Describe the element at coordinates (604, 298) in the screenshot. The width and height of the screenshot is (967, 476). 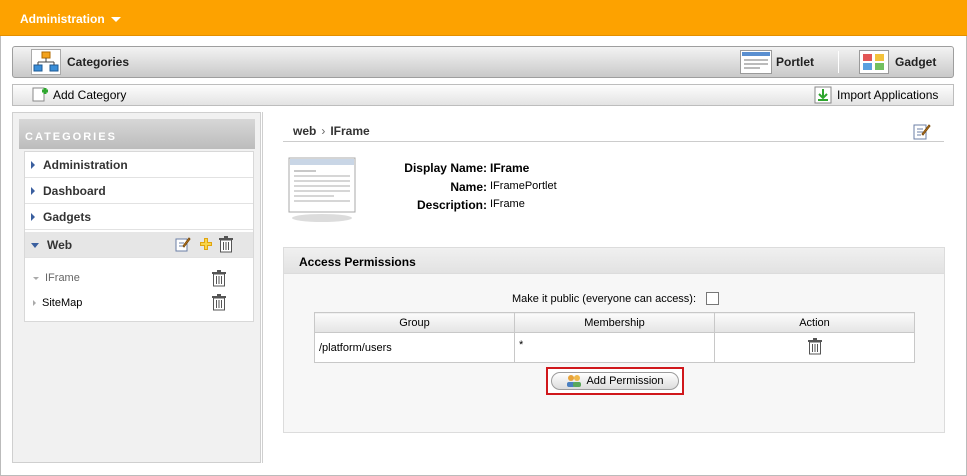
I see `make-public-label: Make it public (everyone can access):` at that location.